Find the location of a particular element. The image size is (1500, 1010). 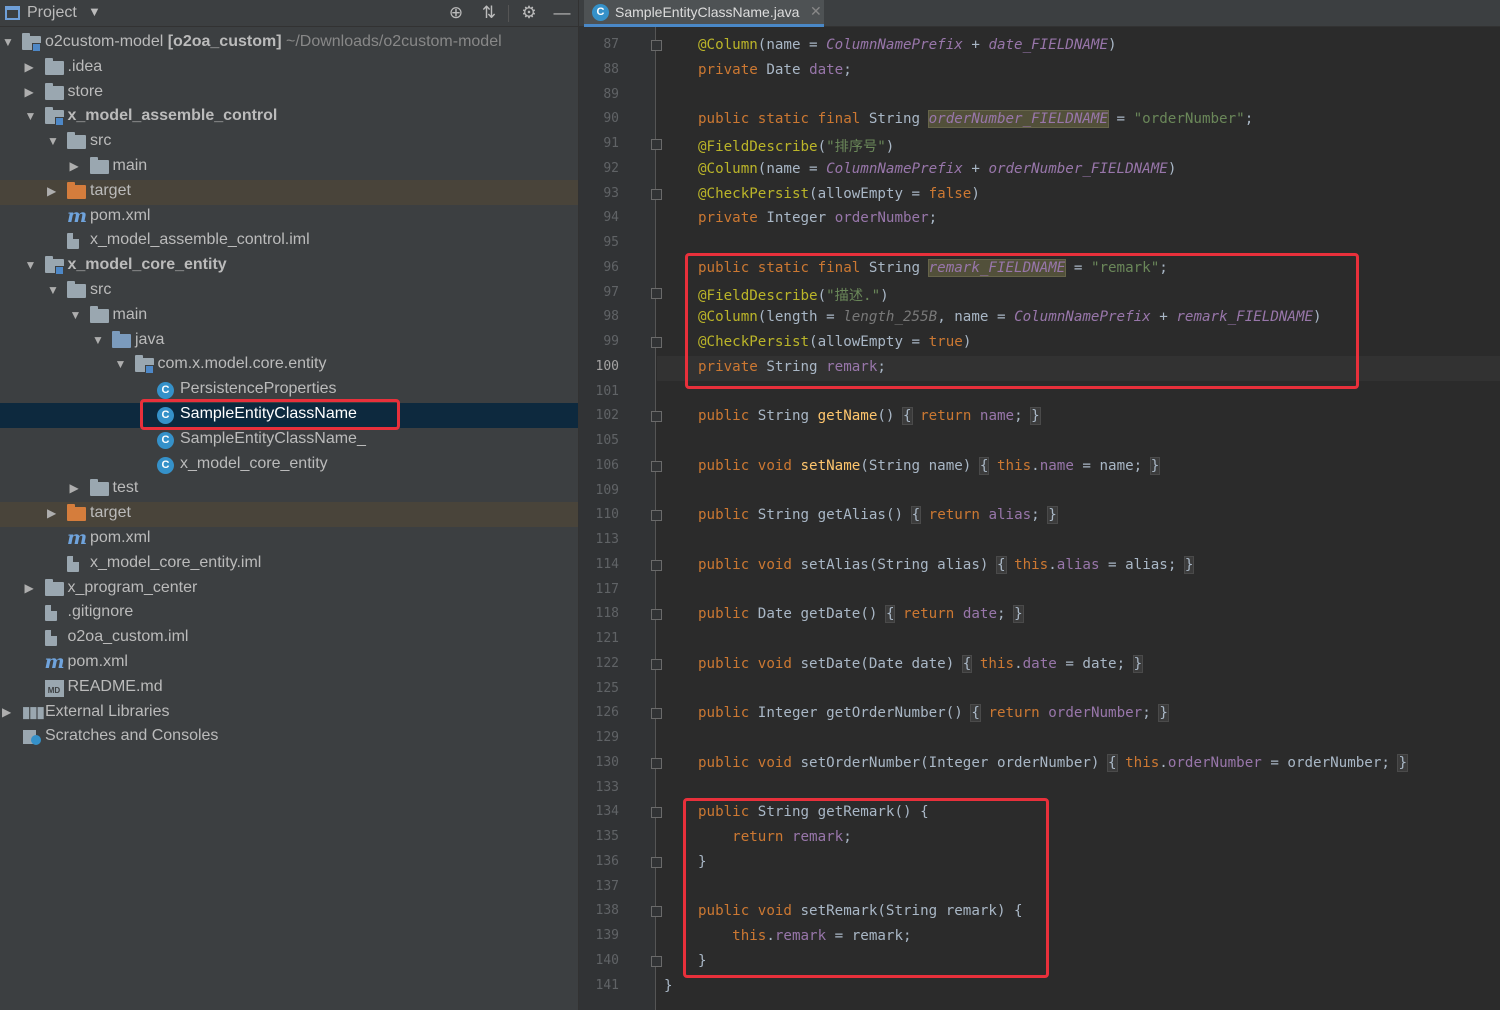

gear-icon: ⚙ is located at coordinates (529, 13).